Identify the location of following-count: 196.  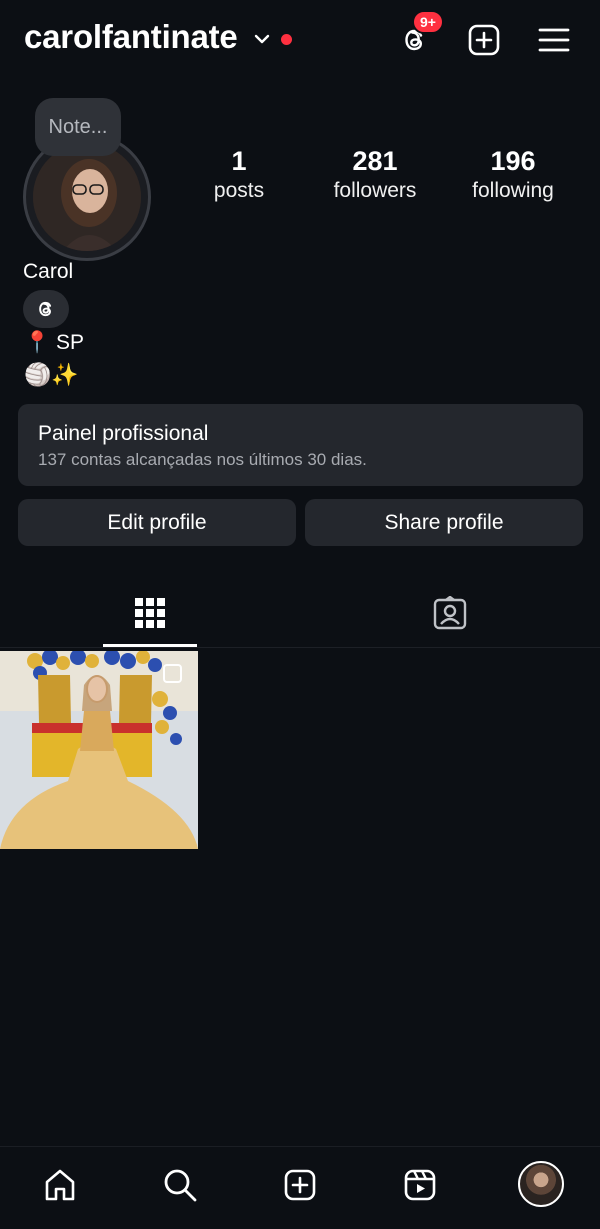
(513, 161).